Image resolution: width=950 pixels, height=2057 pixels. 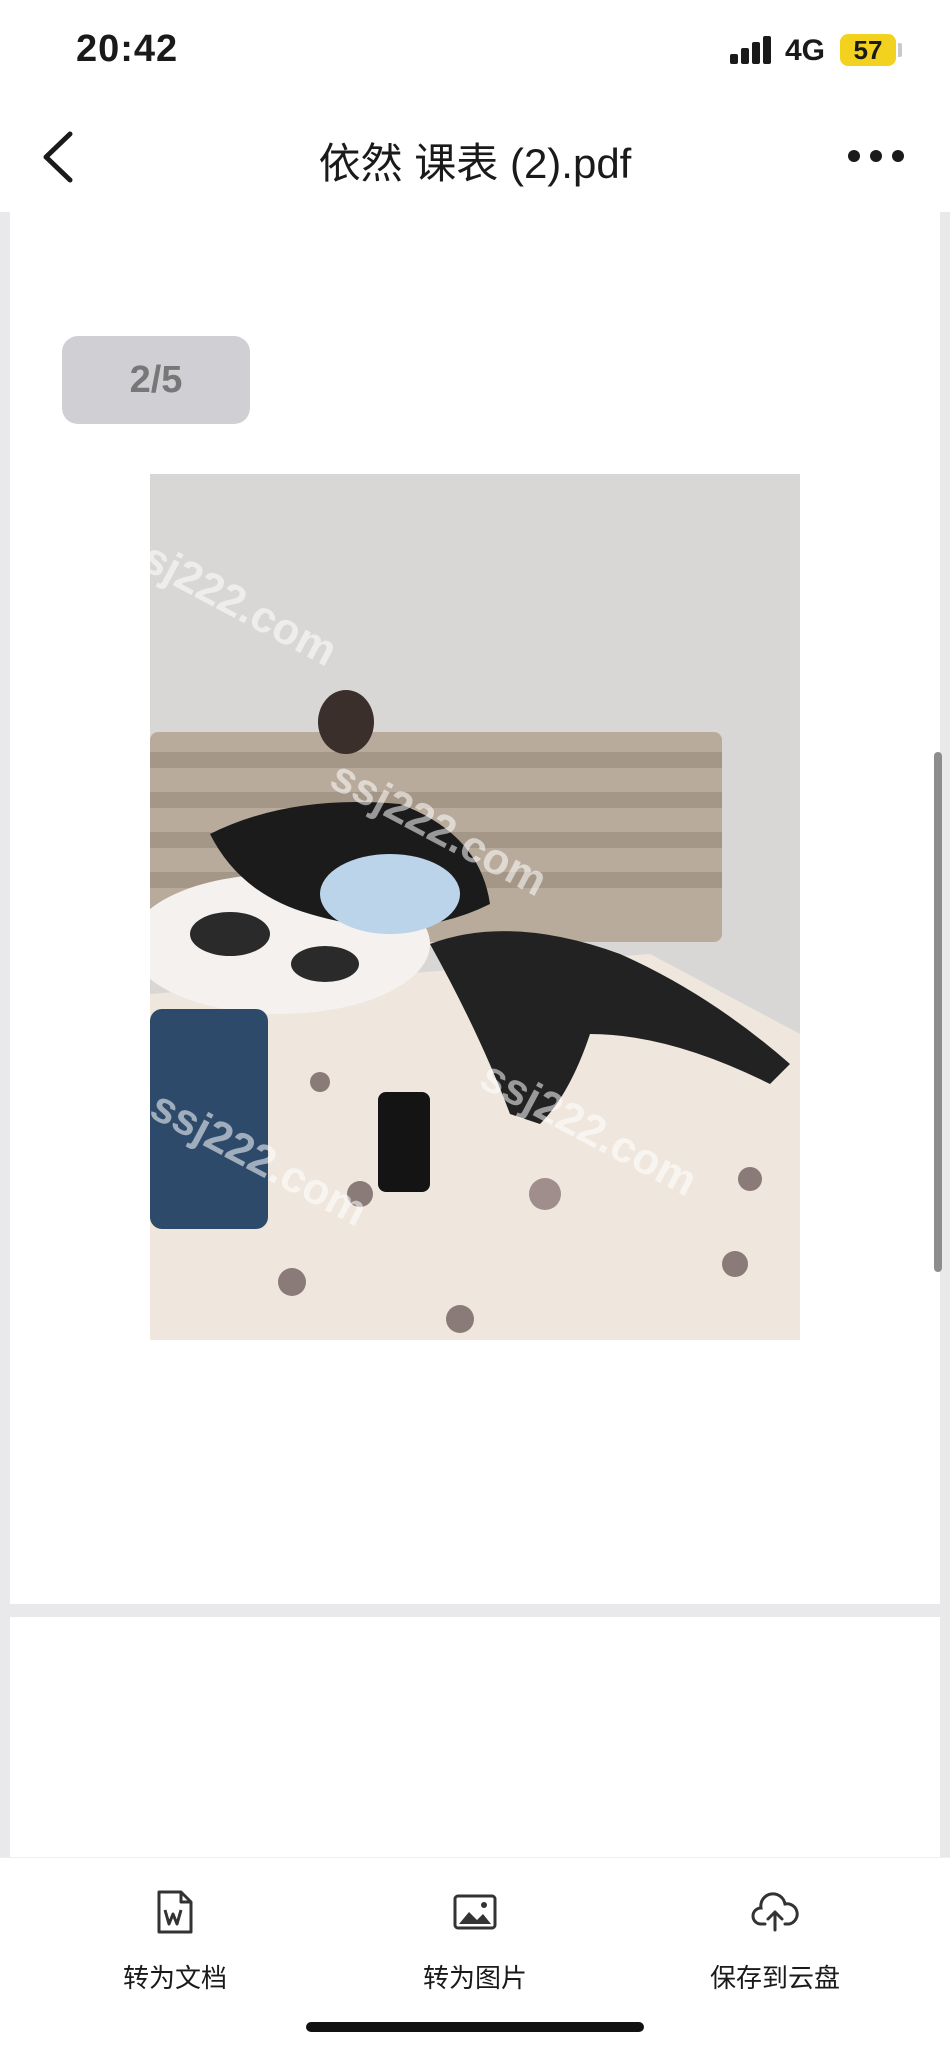 What do you see at coordinates (775, 1941) in the screenshot?
I see `save-to-cloud-button: 保存到云盘` at bounding box center [775, 1941].